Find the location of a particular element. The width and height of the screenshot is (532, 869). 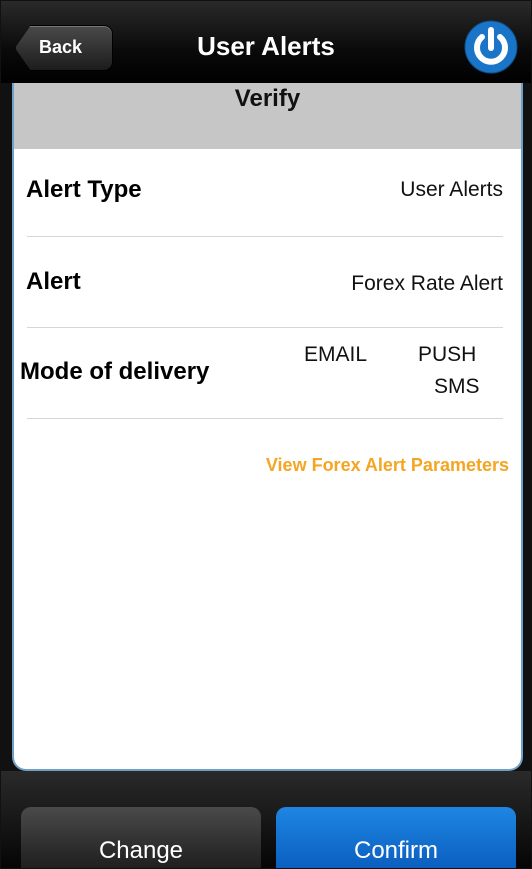

mode-of-delivery-label: Mode of delivery is located at coordinates (115, 371).